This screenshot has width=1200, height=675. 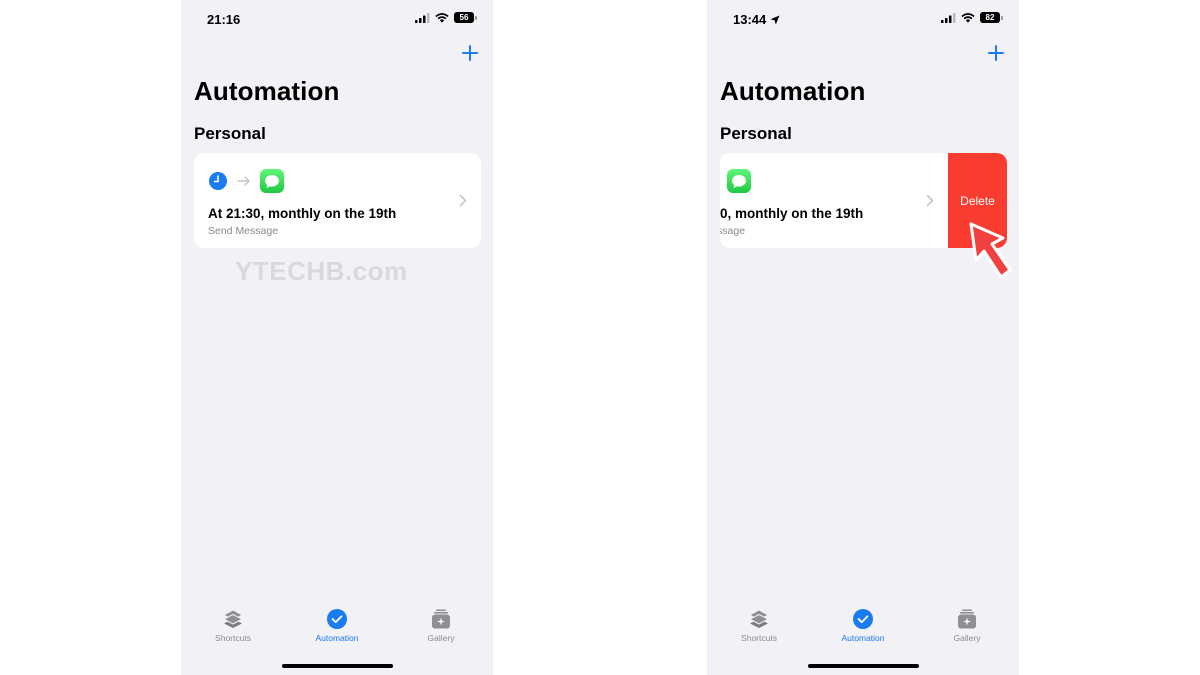 I want to click on battery-icon: 82, so click(x=991, y=17).